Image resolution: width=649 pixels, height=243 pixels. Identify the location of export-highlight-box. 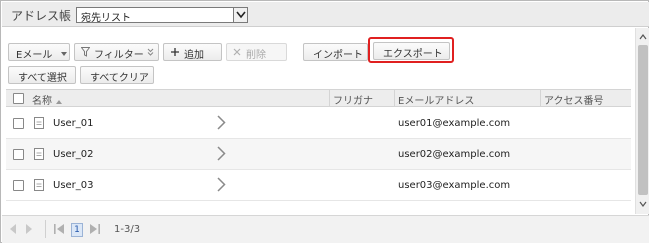
(411, 50).